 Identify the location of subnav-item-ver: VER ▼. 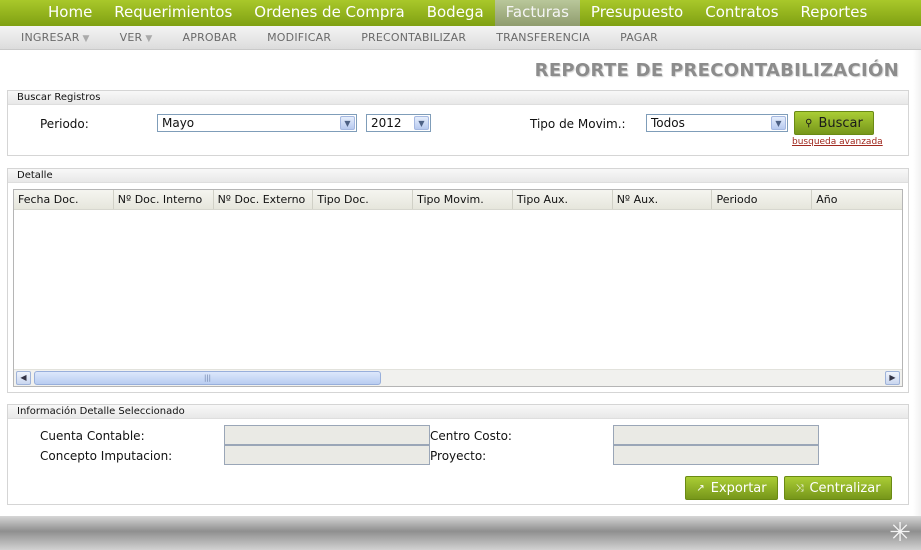
(136, 37).